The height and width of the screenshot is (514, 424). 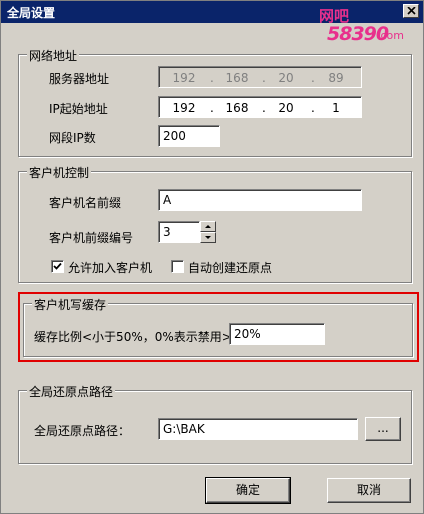 What do you see at coordinates (31, 13) in the screenshot?
I see `window-title: 全局设置` at bounding box center [31, 13].